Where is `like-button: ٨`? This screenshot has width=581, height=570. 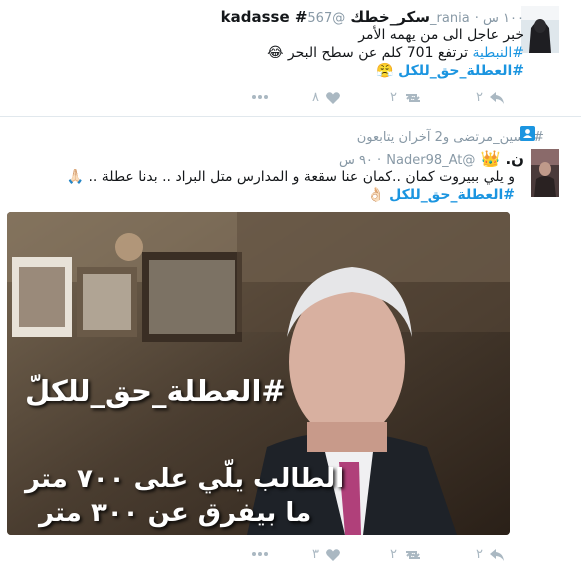
like-button: ٨ is located at coordinates (326, 97).